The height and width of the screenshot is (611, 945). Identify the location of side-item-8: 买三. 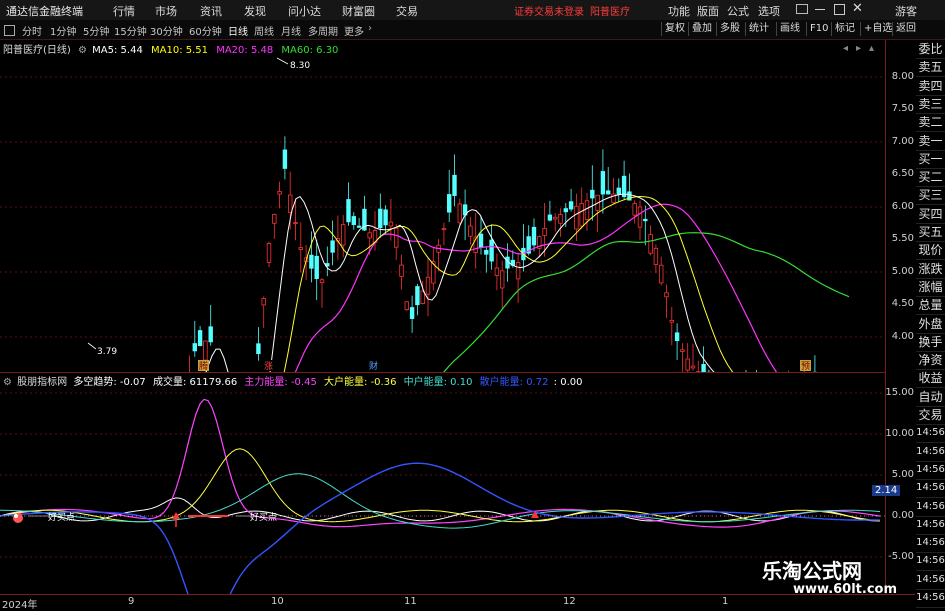
(930, 195).